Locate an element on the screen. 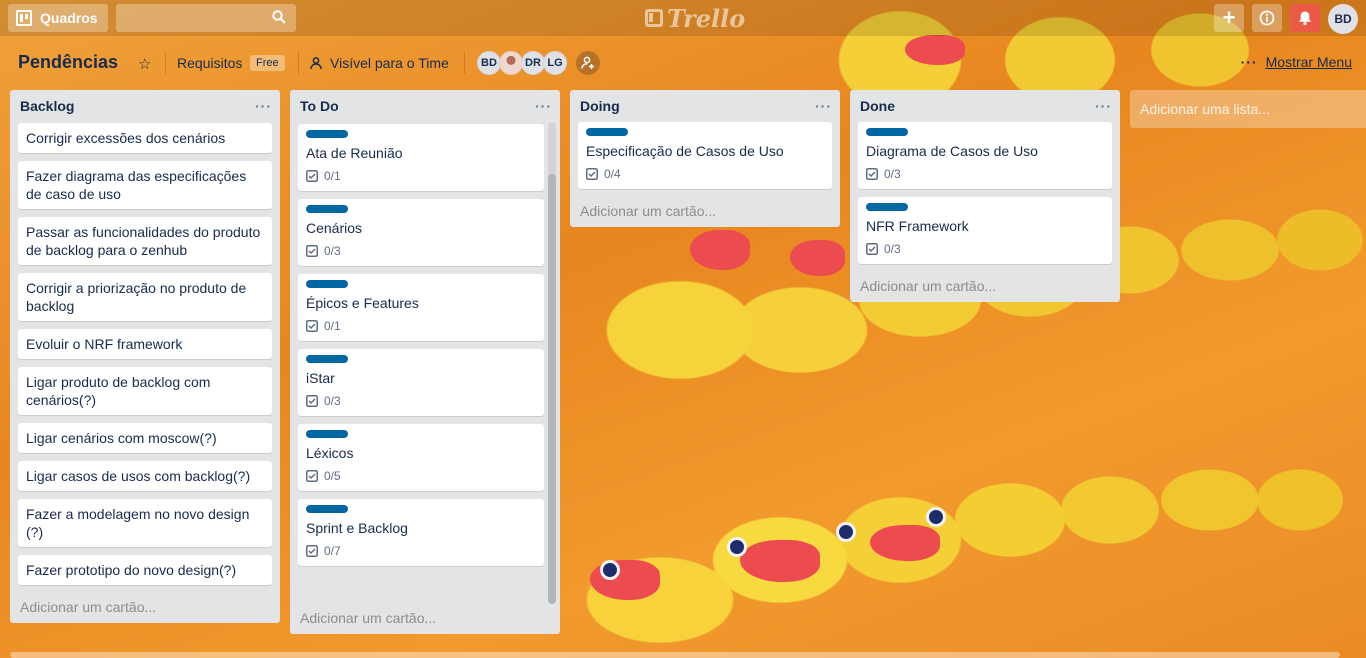  board-title: Pendências is located at coordinates (68, 62).